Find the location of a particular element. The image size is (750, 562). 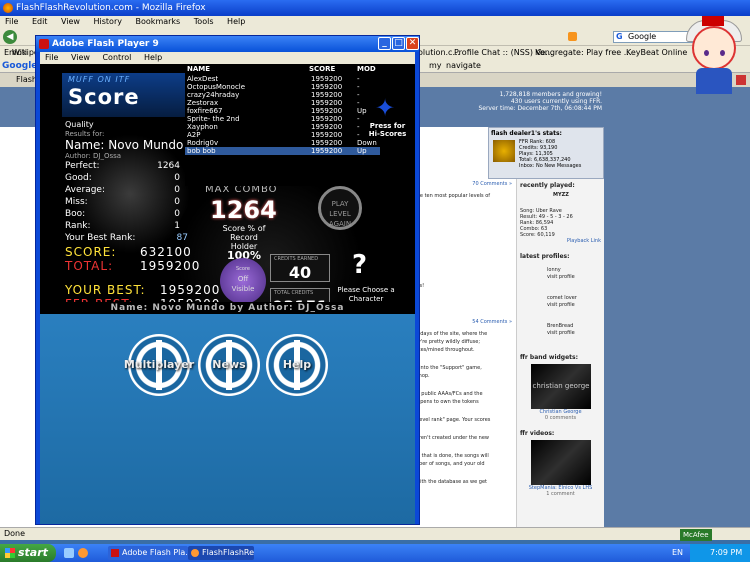

menu-history: History is located at coordinates (108, 21).